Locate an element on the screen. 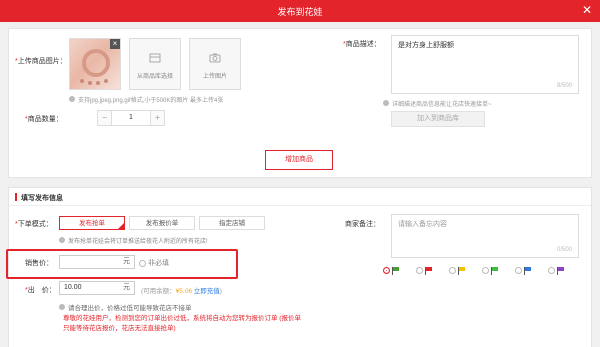 The height and width of the screenshot is (347, 600). quantity-label: *商品数量： is located at coordinates (44, 119).